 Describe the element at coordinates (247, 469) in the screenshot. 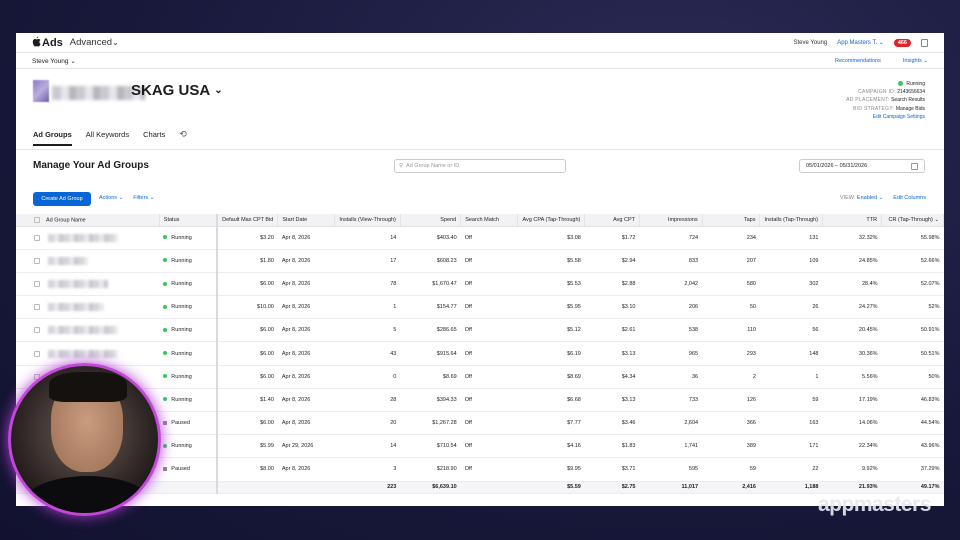

I see `bid-cell: $8.00` at that location.